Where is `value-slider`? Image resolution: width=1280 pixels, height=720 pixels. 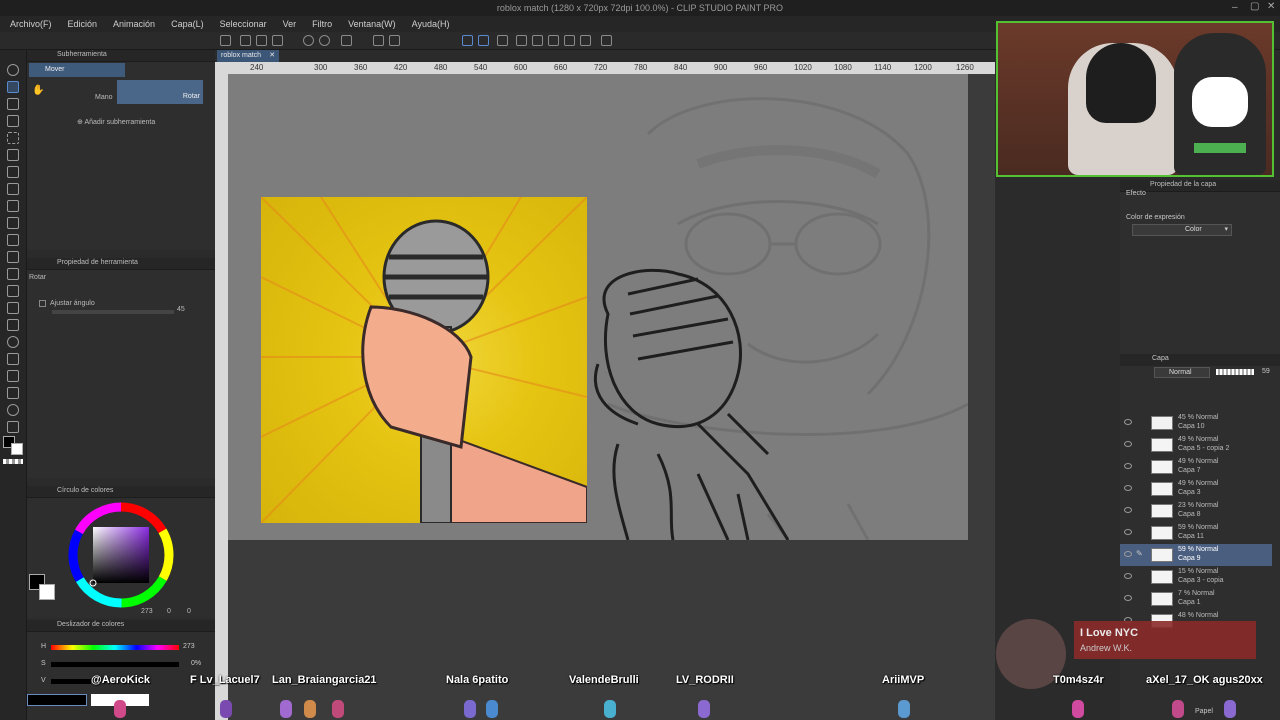
value-slider is located at coordinates (71, 681).